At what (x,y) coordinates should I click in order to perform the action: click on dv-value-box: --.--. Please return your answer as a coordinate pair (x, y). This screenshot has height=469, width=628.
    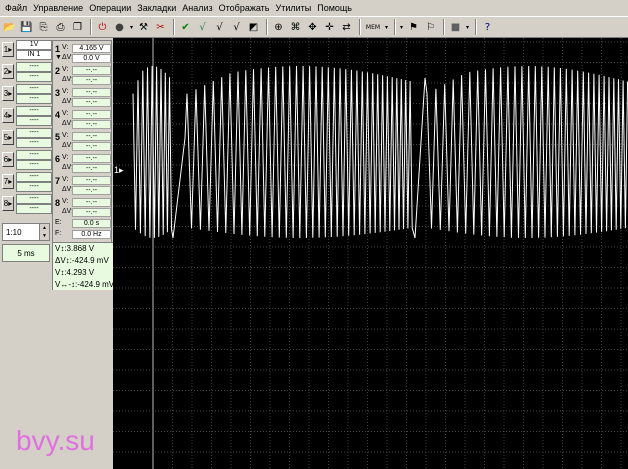
    Looking at the image, I should click on (91, 190).